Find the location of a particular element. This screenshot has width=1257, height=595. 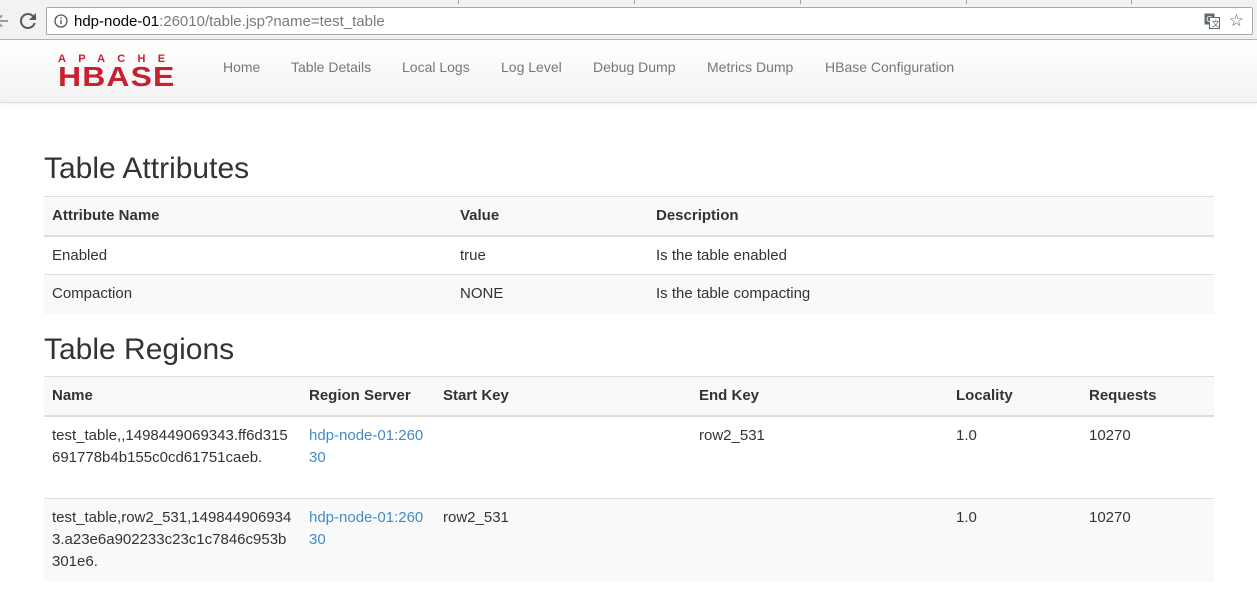

table-attributes-heading: Table Attributes is located at coordinates (147, 168).